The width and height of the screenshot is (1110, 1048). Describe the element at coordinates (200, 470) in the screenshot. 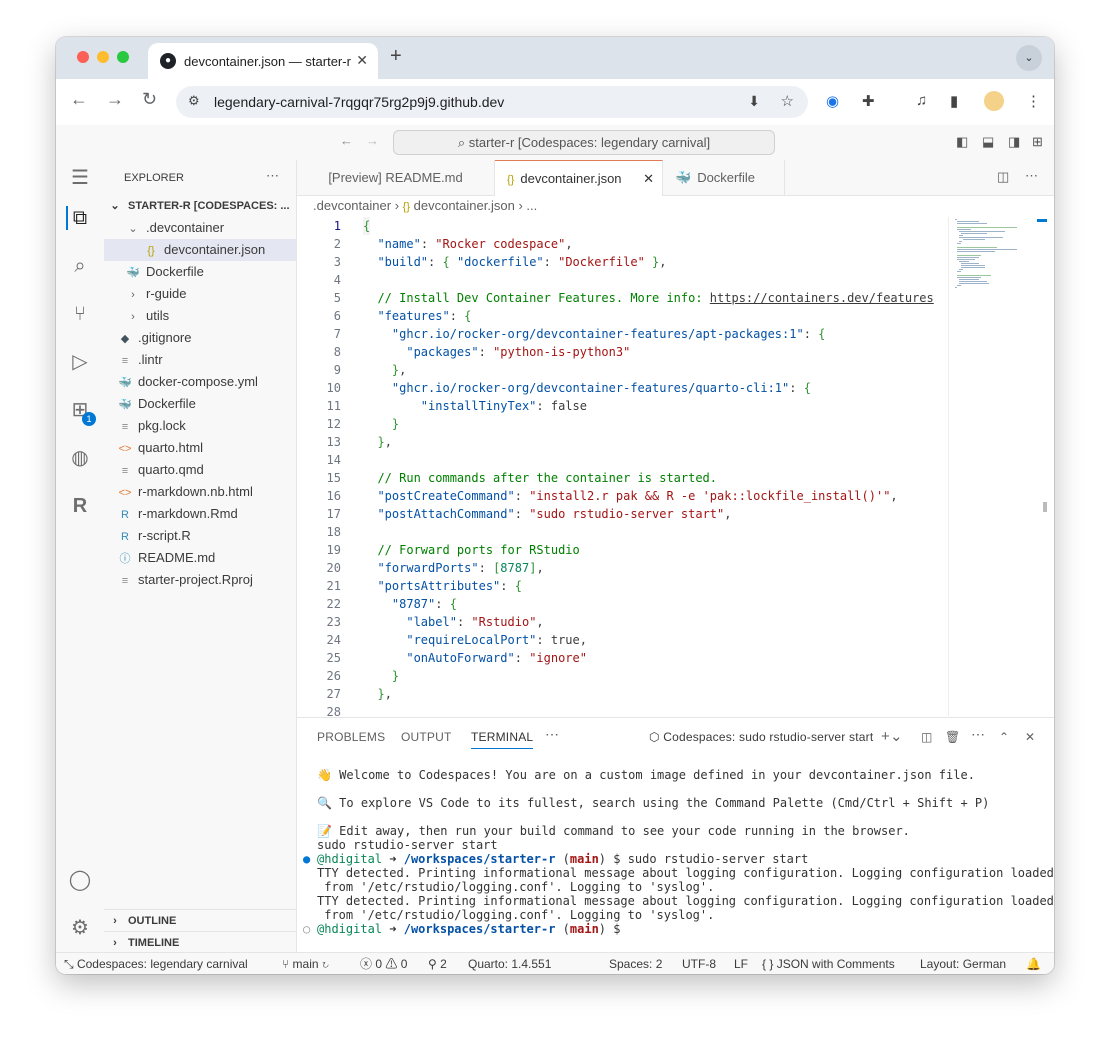

I see `tree-item: ≡ quarto.qmd` at that location.